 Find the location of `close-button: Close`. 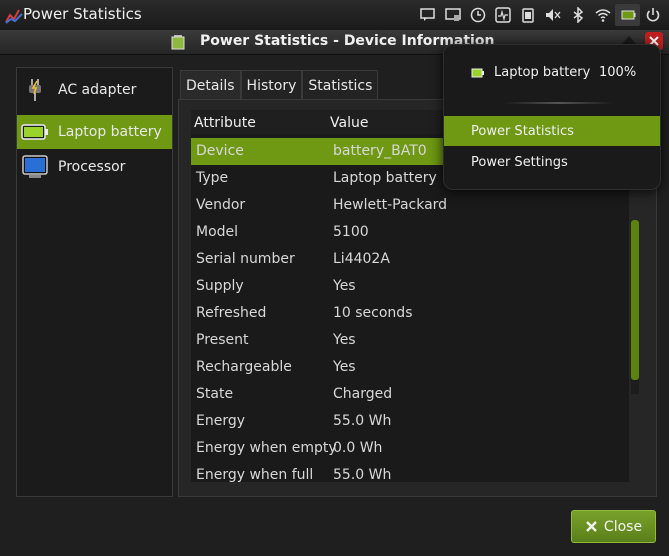

close-button: Close is located at coordinates (613, 526).